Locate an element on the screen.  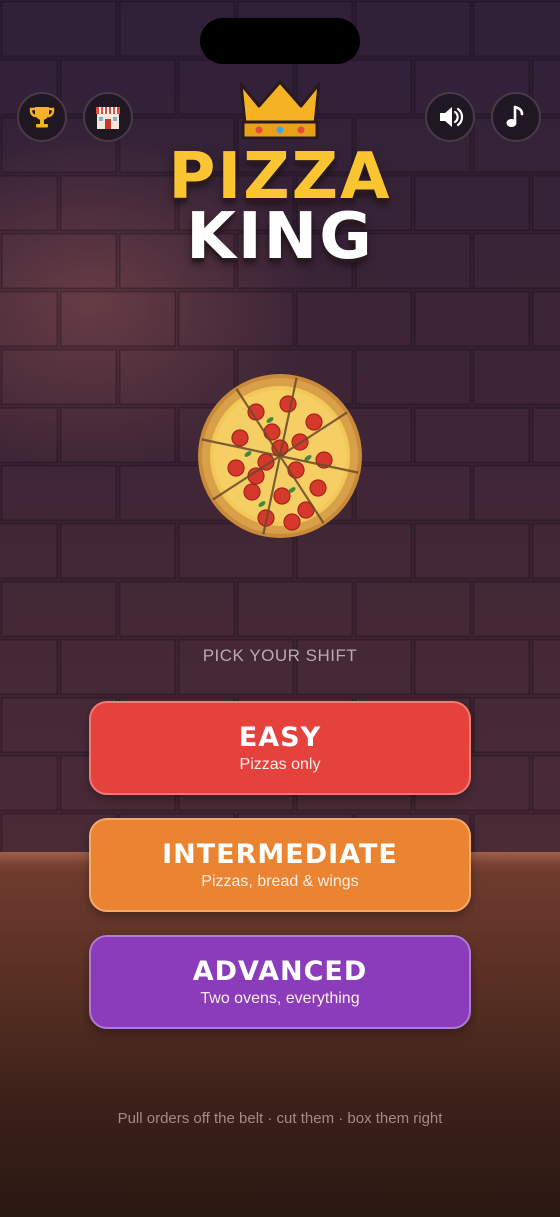
shop-icon is located at coordinates (108, 118).